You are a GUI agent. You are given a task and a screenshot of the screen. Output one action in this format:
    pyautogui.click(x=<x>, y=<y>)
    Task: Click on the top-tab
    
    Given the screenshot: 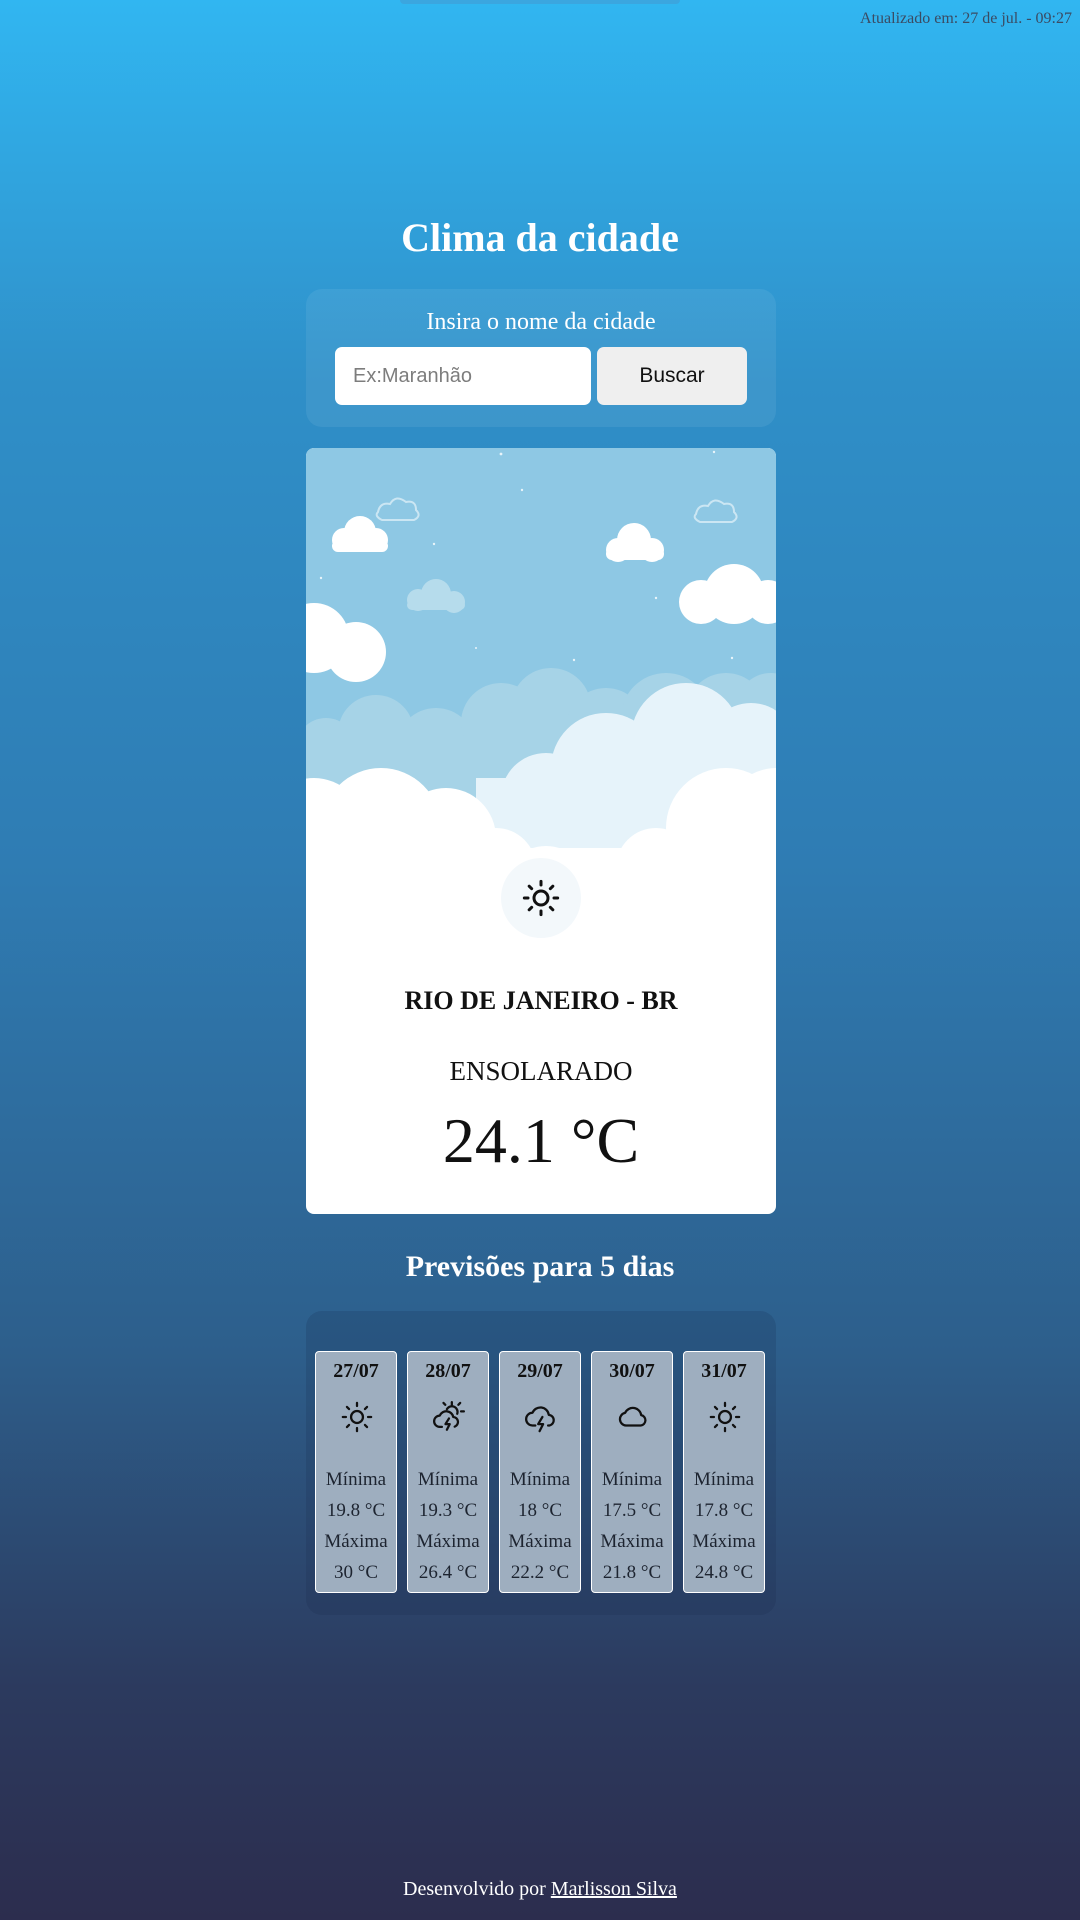 What is the action you would take?
    pyautogui.click(x=540, y=2)
    